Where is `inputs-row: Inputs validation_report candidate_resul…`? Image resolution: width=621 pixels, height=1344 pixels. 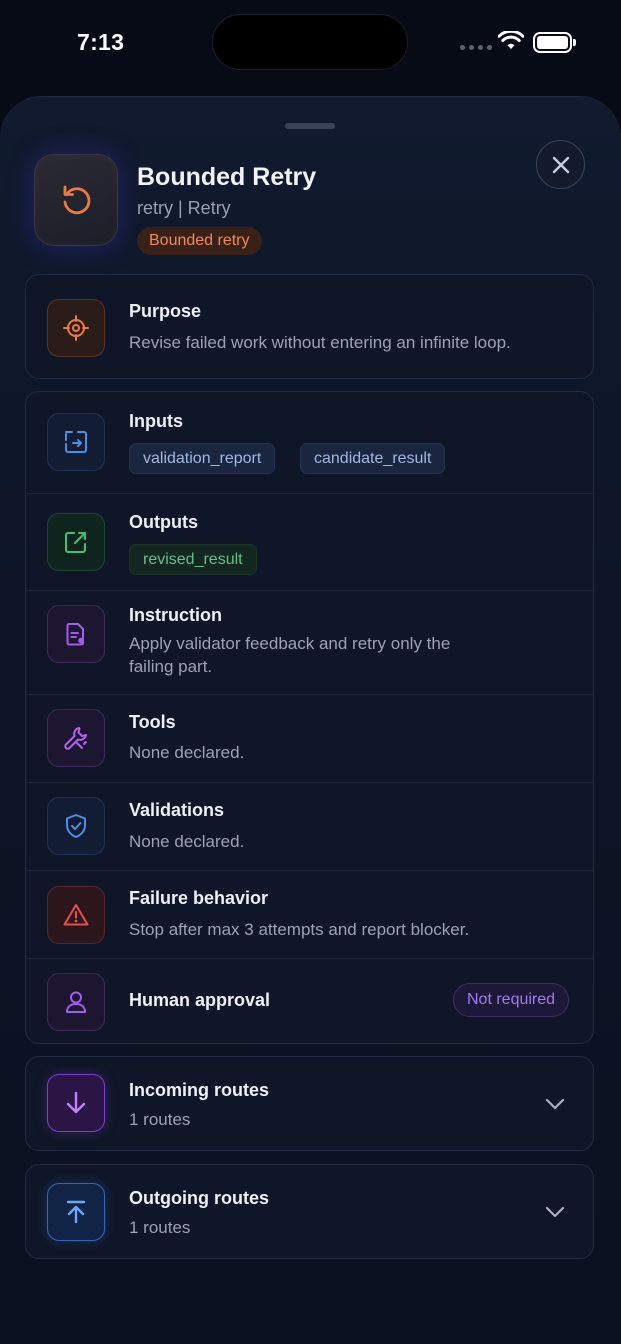 inputs-row: Inputs validation_report candidate_resul… is located at coordinates (309, 442).